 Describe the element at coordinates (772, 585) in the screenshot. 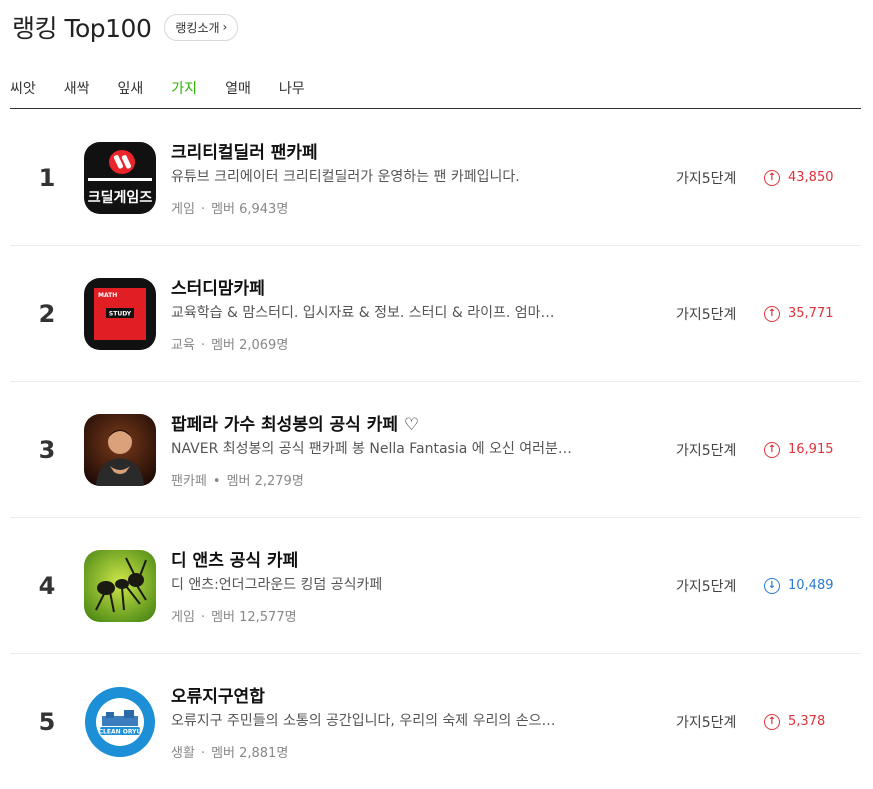

I see `arrow-down-icon: ↓` at that location.